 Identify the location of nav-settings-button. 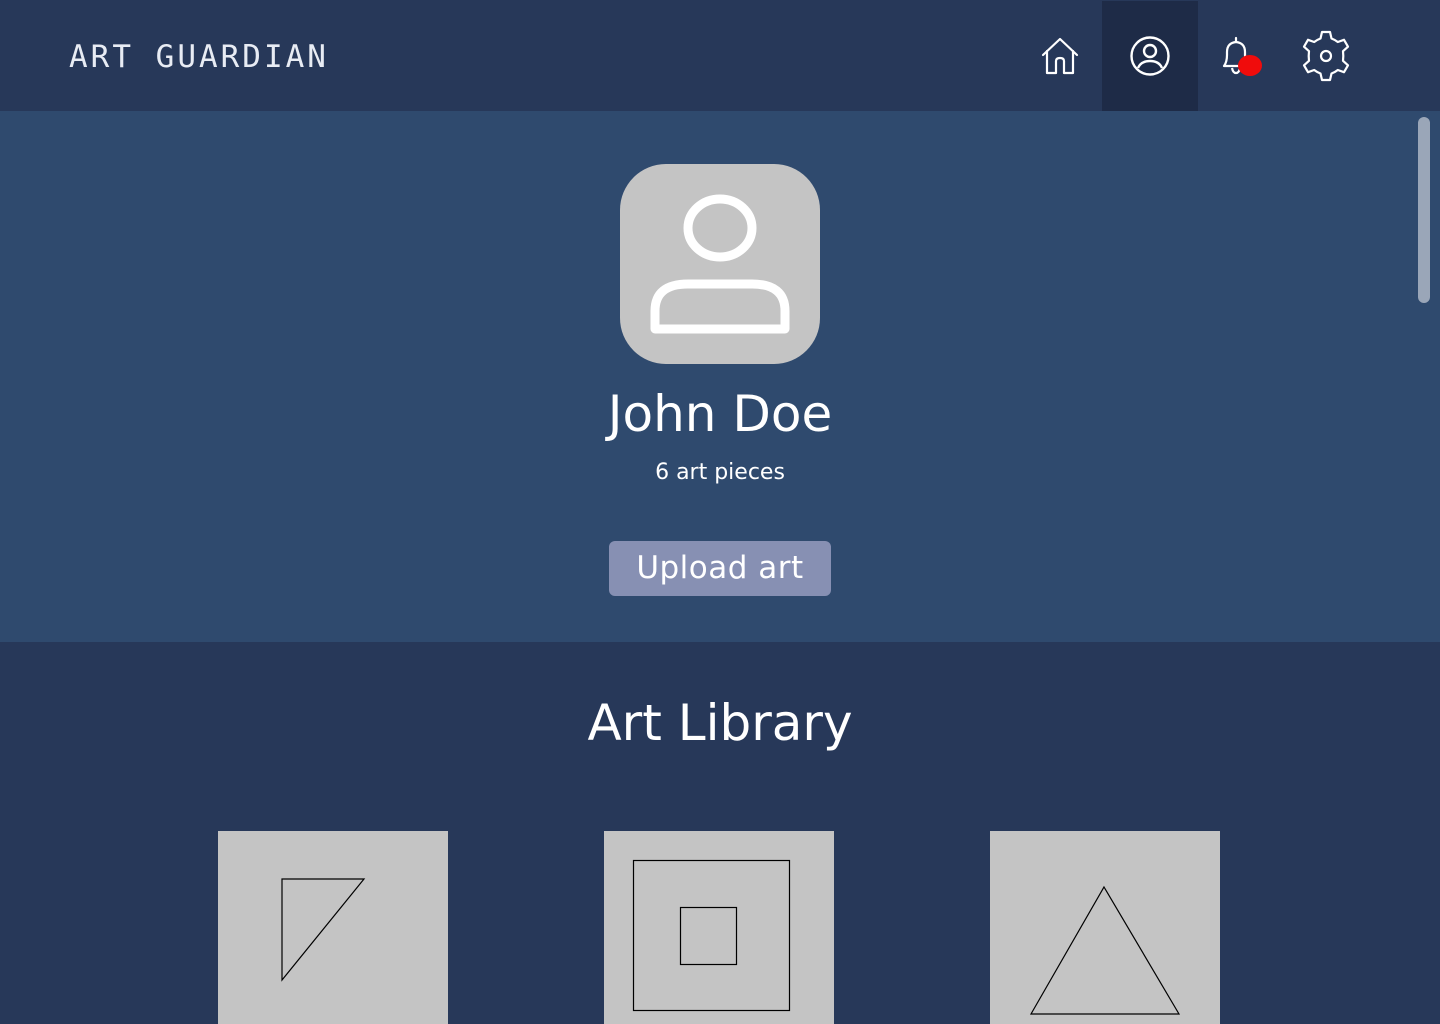
(1326, 56).